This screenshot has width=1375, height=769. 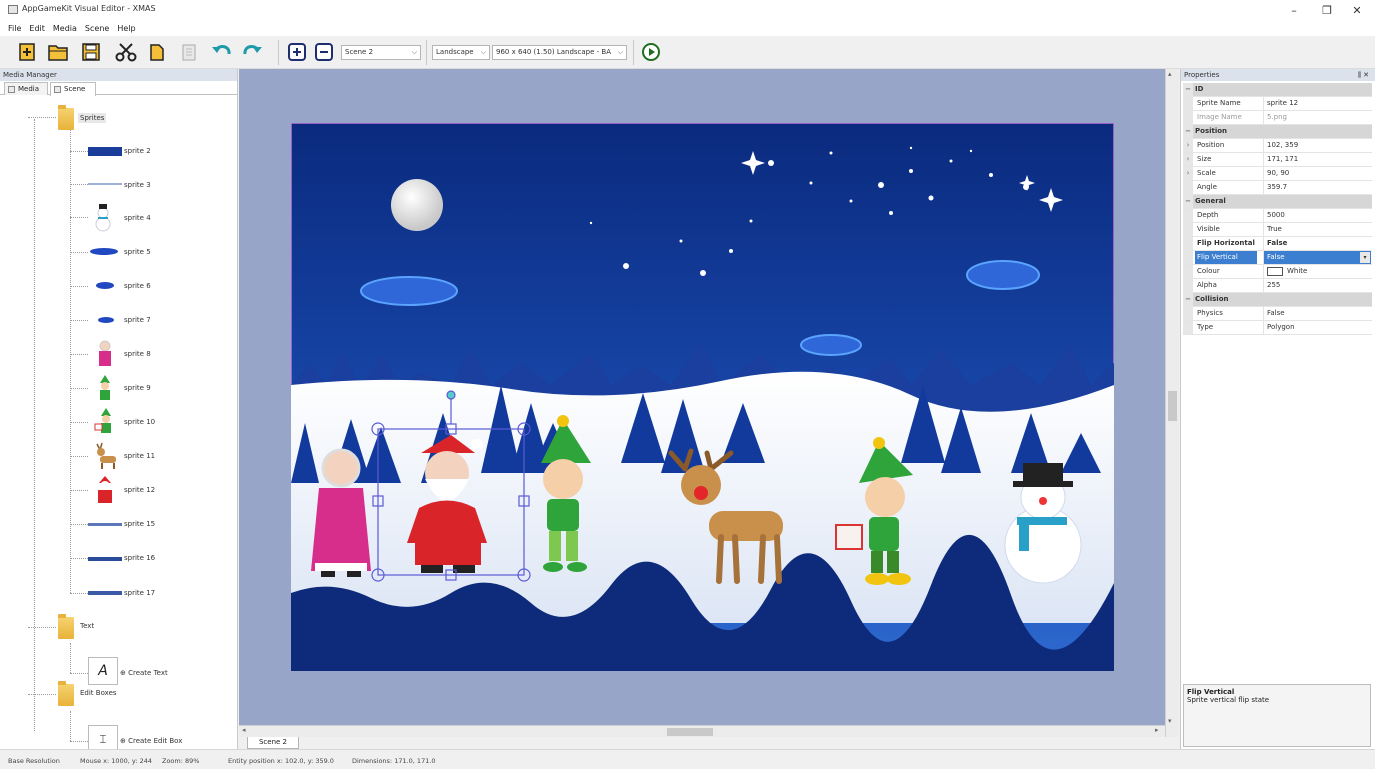 I want to click on cut-button, so click(x=126, y=52).